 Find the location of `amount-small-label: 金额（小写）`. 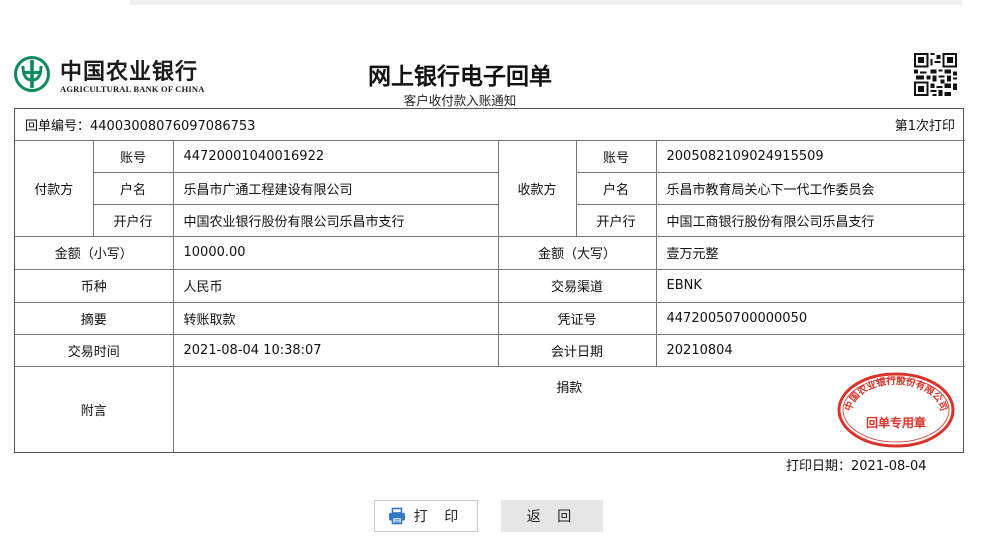

amount-small-label: 金额（小写） is located at coordinates (94, 252).